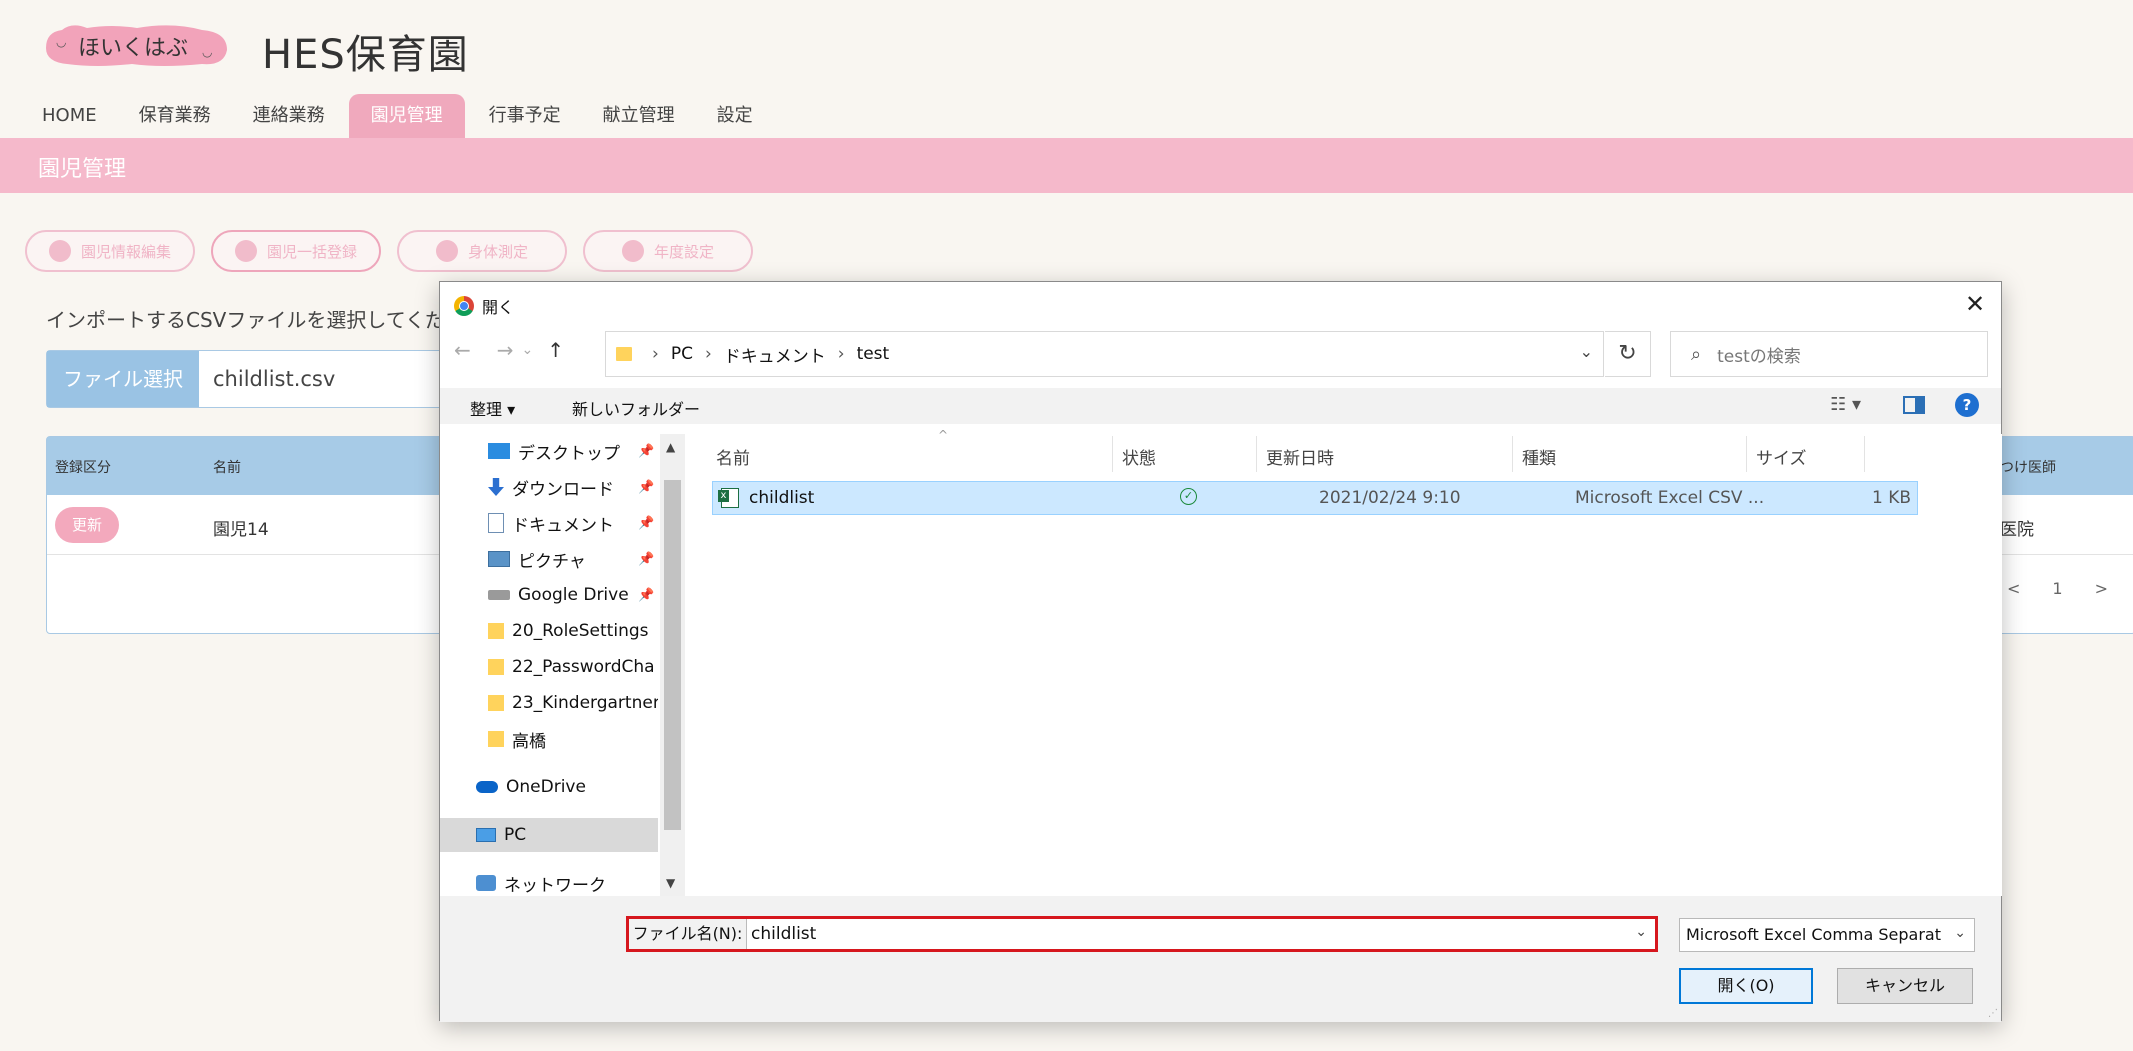  What do you see at coordinates (1139, 456) in the screenshot?
I see `col-header-status: 状態` at bounding box center [1139, 456].